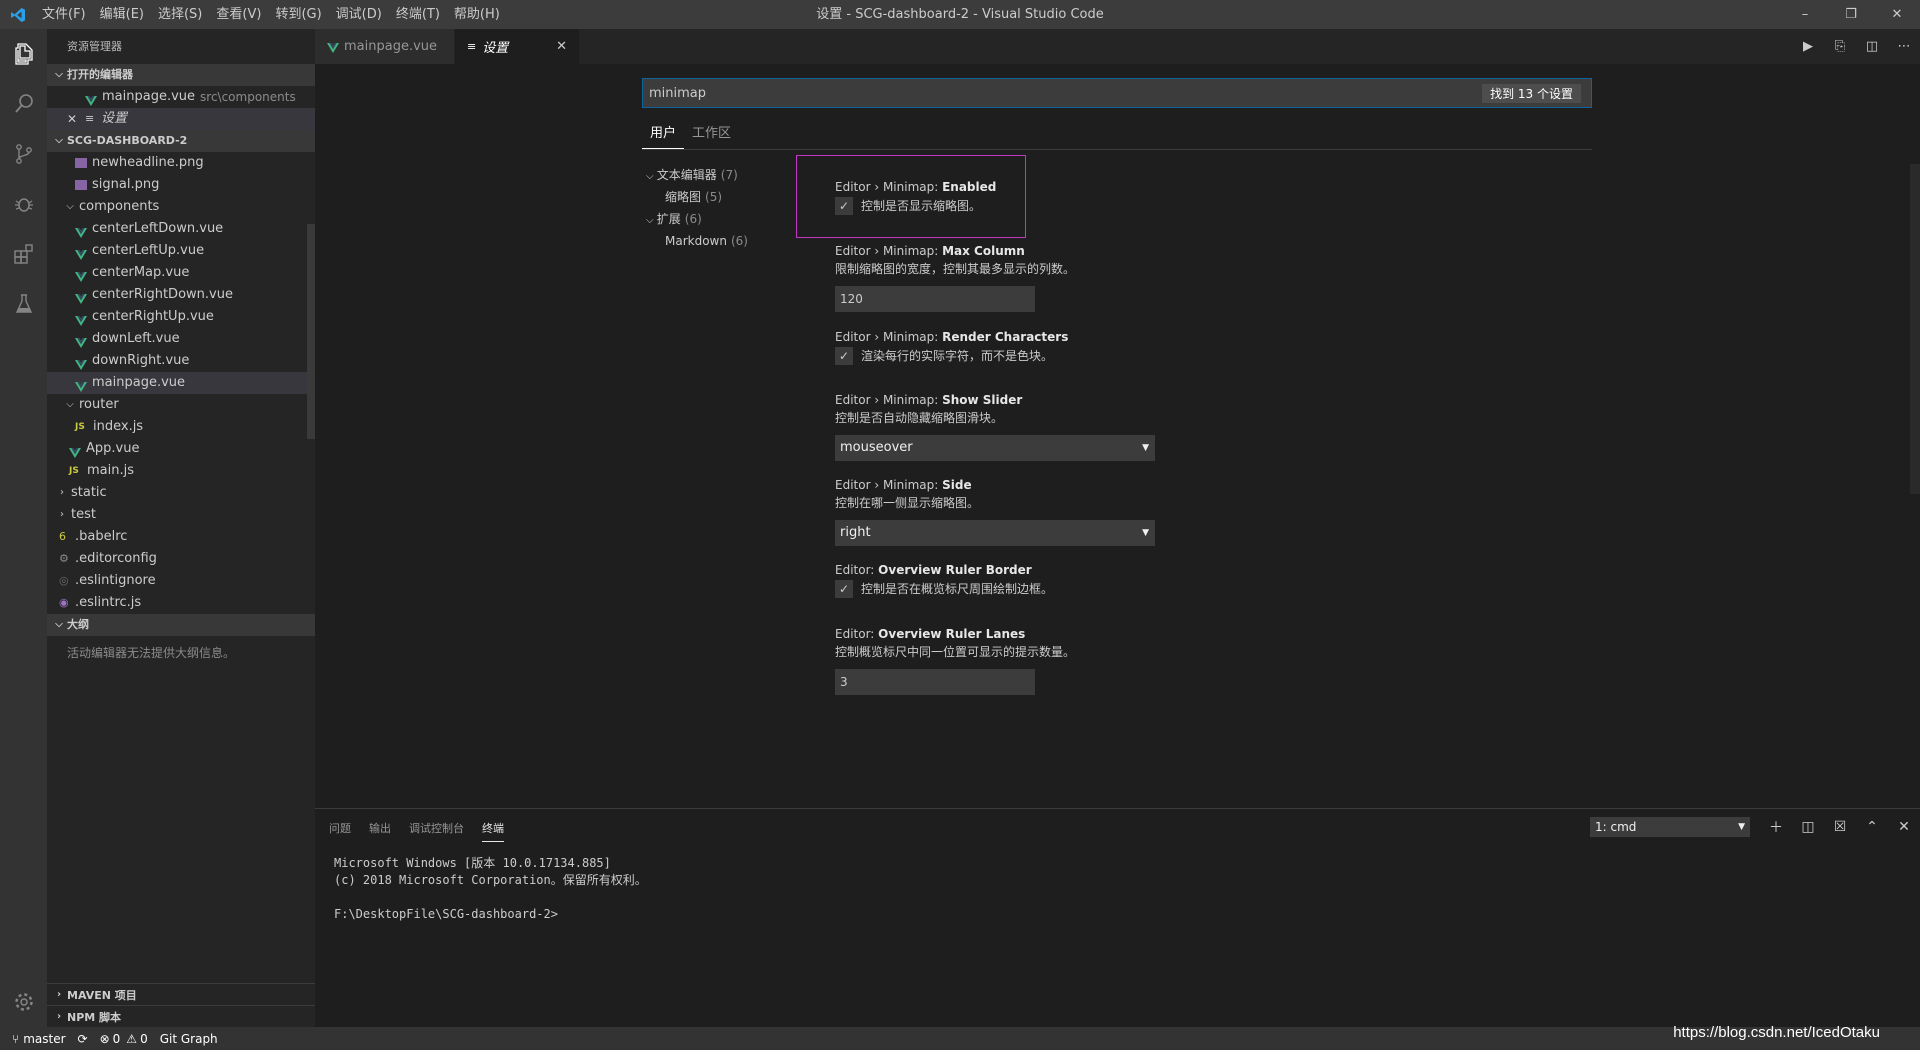  What do you see at coordinates (889, 337) in the screenshot?
I see `setting-category: Editor › Minimap:` at bounding box center [889, 337].